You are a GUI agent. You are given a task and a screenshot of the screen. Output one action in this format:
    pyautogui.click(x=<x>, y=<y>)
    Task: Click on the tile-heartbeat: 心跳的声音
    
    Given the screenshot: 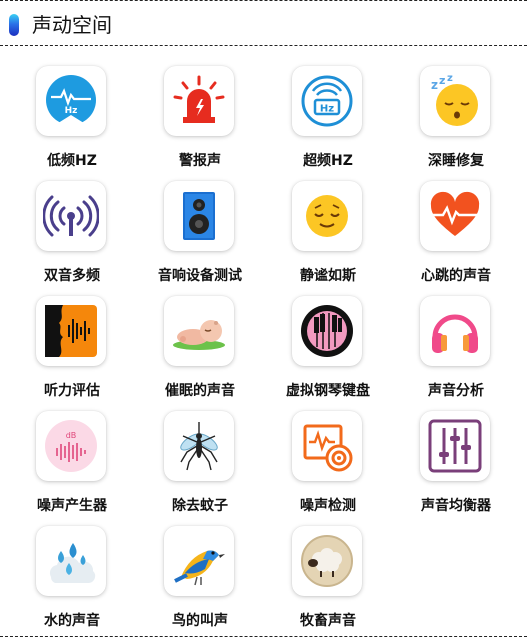 What is the action you would take?
    pyautogui.click(x=448, y=232)
    